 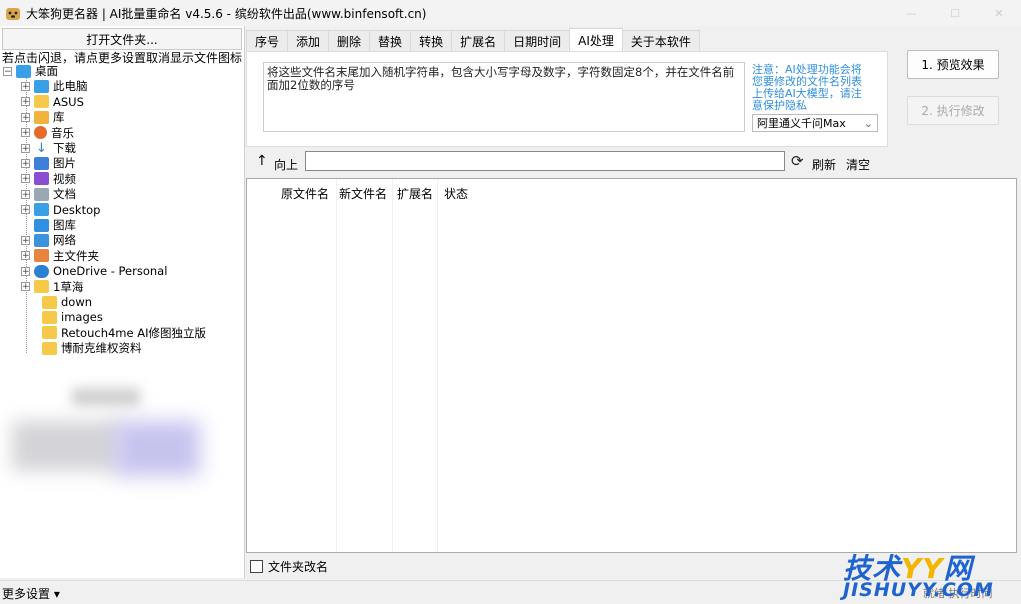 What do you see at coordinates (66, 317) in the screenshot?
I see `tree-item: images` at bounding box center [66, 317].